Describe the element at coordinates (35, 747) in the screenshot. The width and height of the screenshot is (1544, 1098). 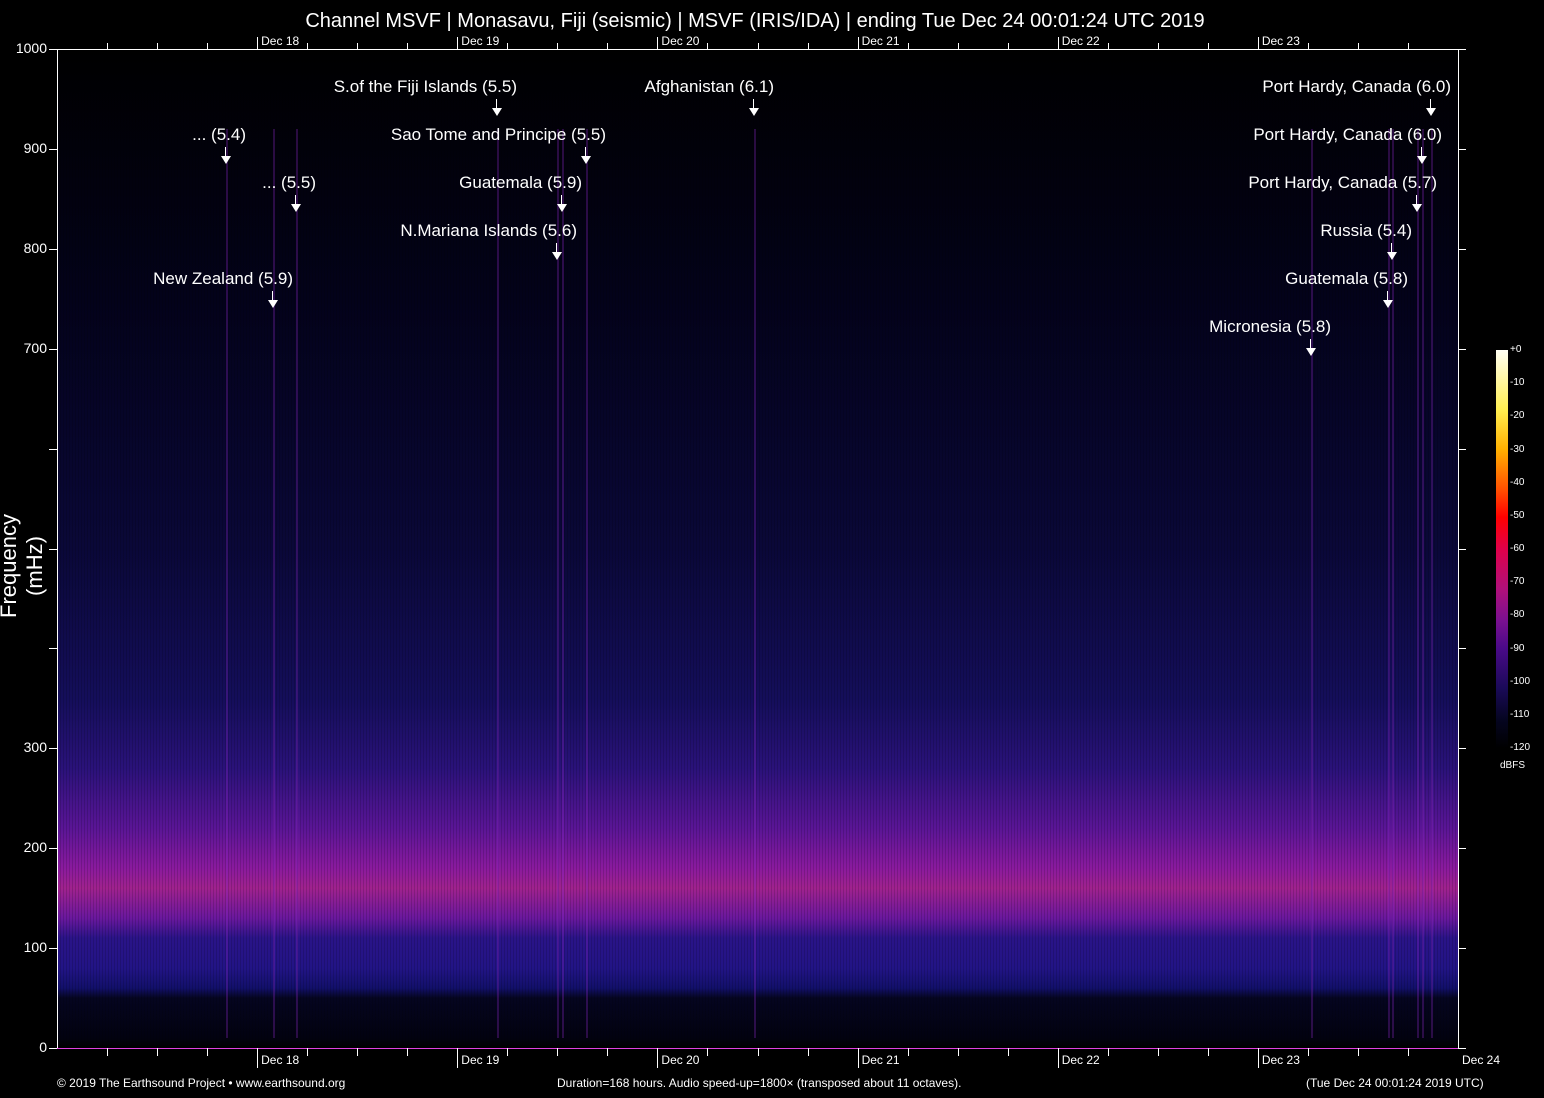
I see `y-tick-label: 300` at that location.